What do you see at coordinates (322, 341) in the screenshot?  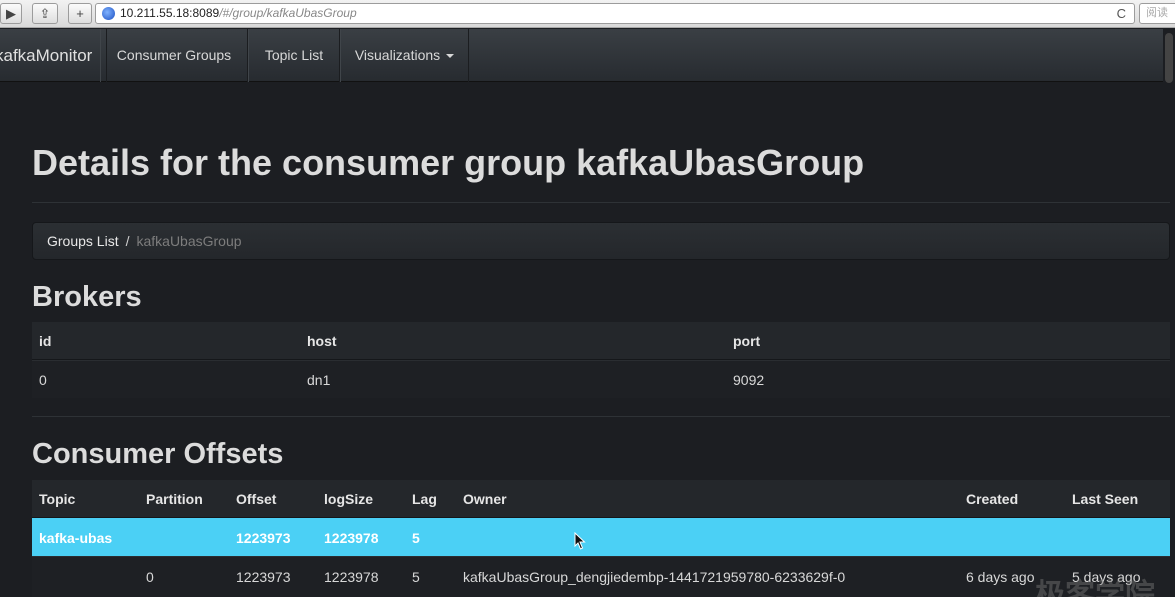 I see `column-header: host` at bounding box center [322, 341].